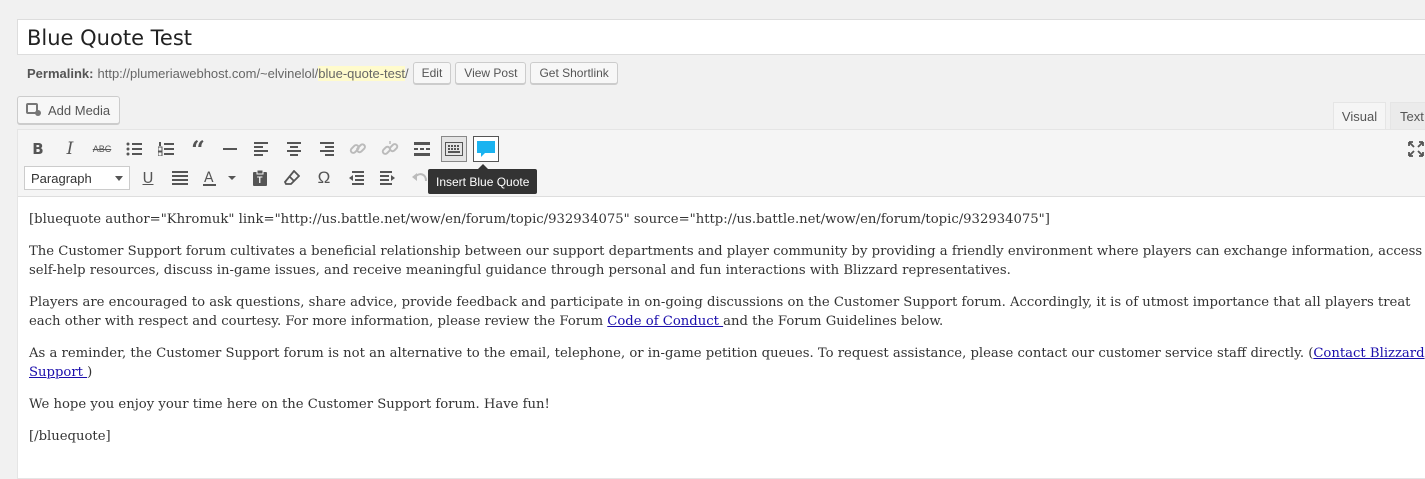 Image resolution: width=1425 pixels, height=479 pixels. Describe the element at coordinates (70, 149) in the screenshot. I see `italic-icon: I` at that location.